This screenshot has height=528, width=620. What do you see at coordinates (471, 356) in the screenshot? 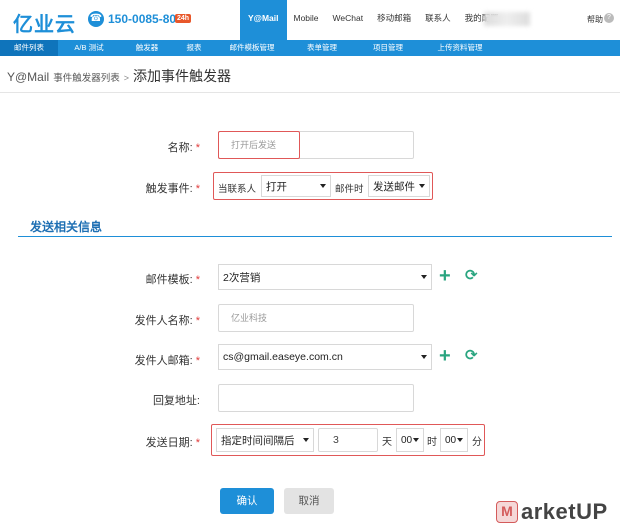
I see `refresh-sender-email-icon: ⟳` at bounding box center [471, 356].